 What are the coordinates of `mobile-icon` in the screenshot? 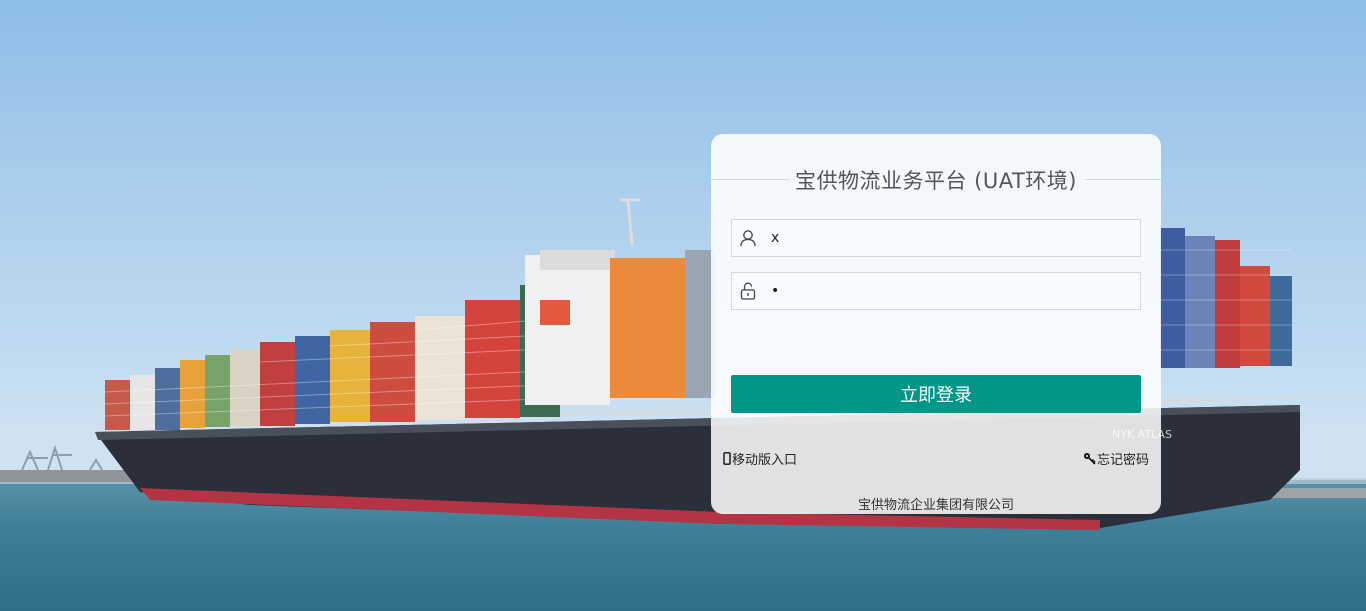 It's located at (727, 458).